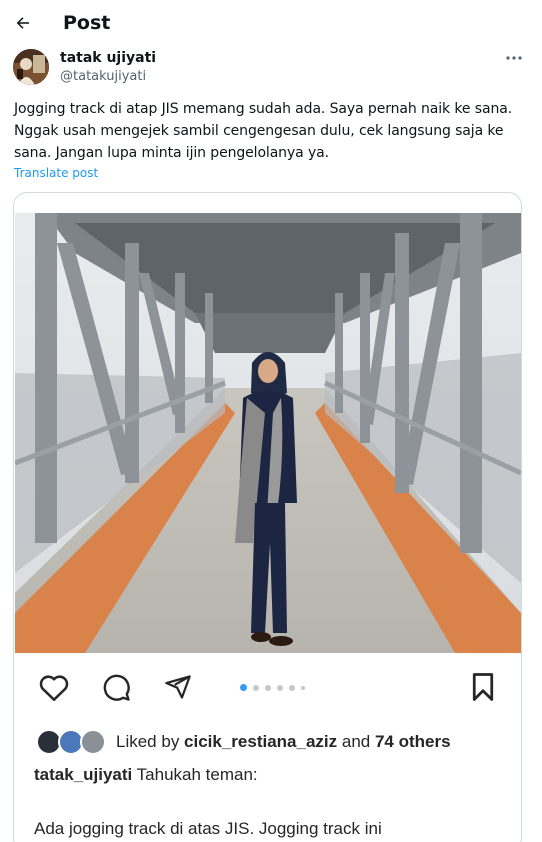  I want to click on bookmark-icon, so click(483, 687).